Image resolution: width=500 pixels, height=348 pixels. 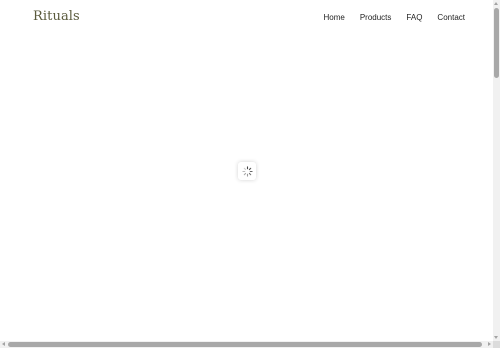 I want to click on loading-indicator, so click(x=247, y=171).